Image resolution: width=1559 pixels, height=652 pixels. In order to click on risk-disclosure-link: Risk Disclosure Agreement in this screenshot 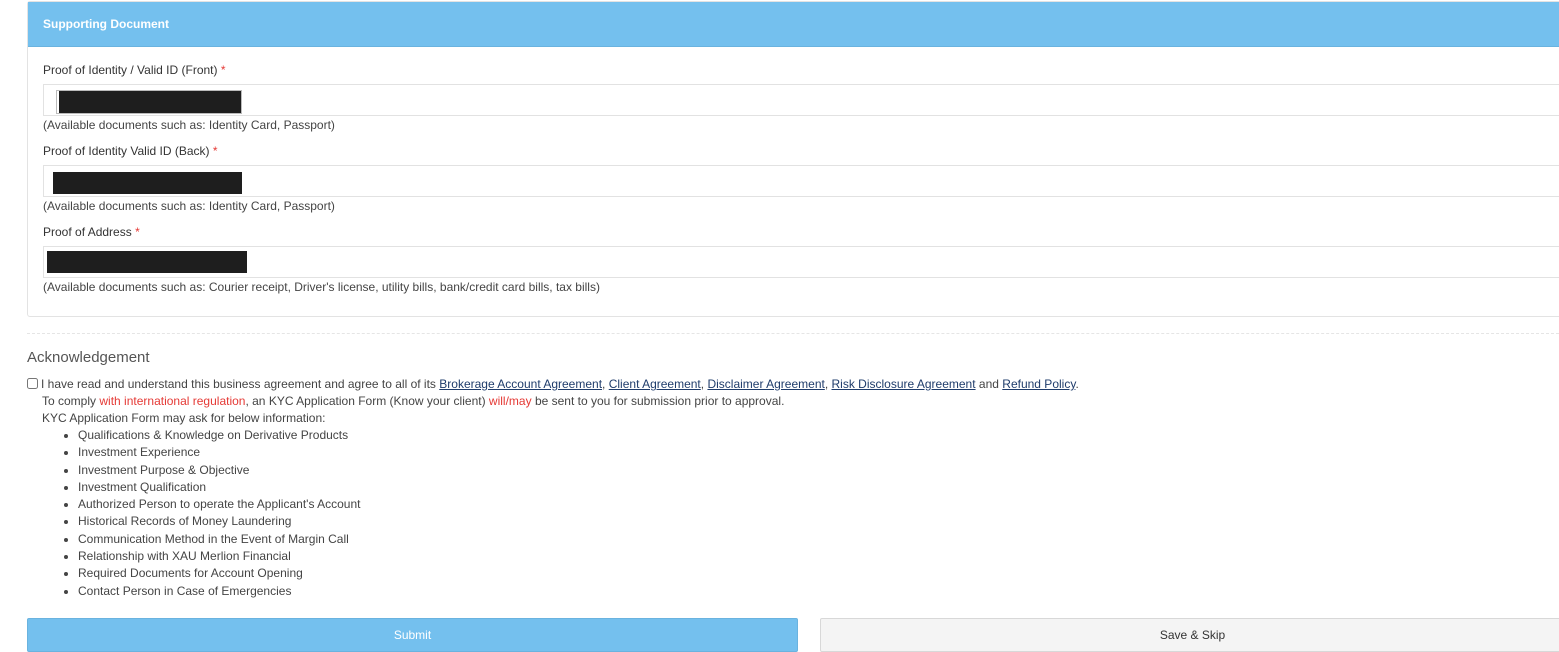, I will do `click(904, 384)`.